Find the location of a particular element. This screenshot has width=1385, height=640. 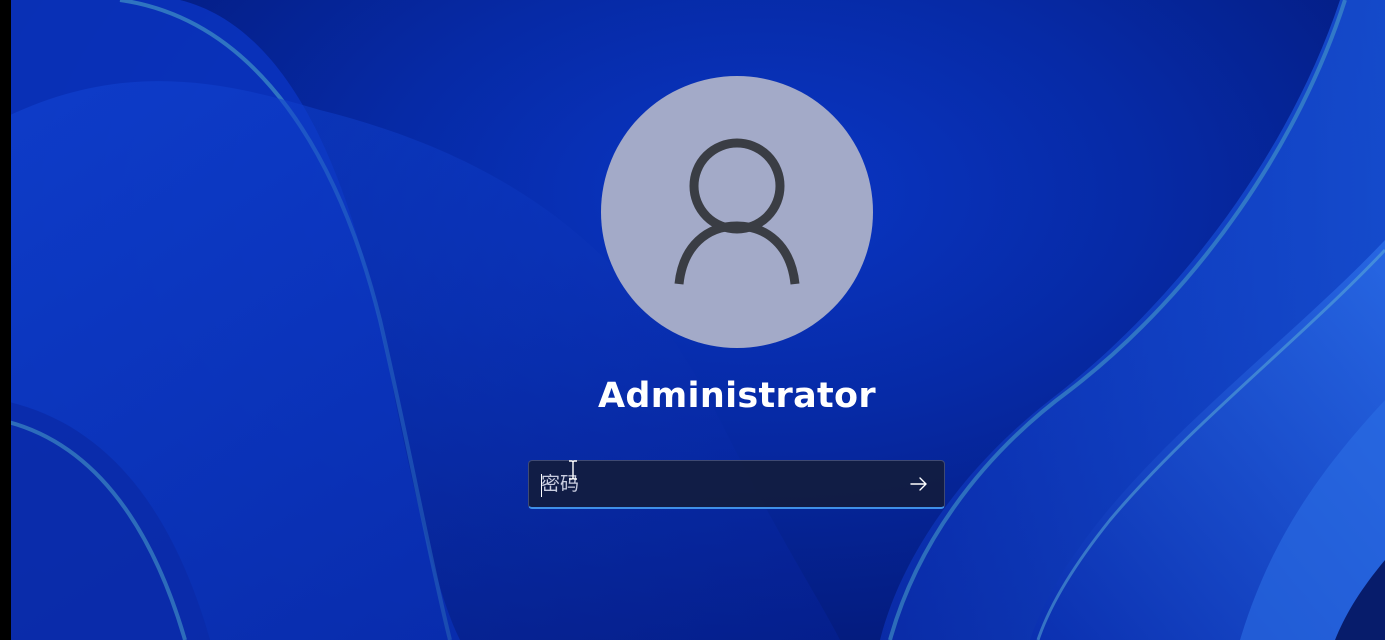

user-avatar is located at coordinates (737, 212).